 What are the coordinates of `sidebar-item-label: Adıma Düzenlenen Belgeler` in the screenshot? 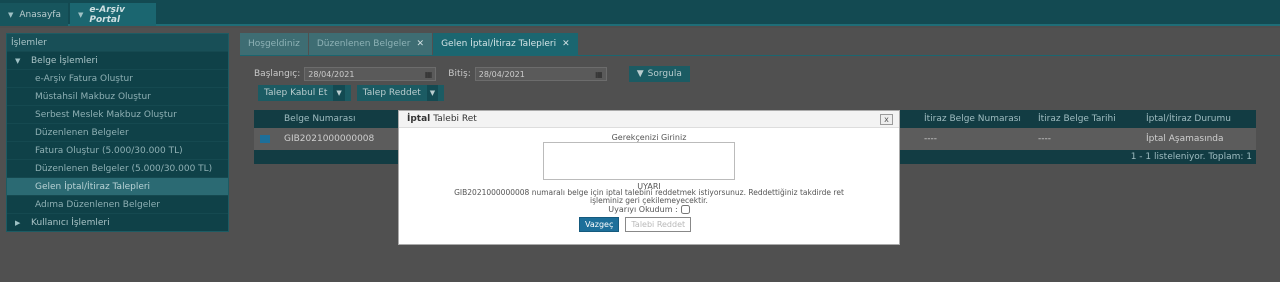 It's located at (97, 204).